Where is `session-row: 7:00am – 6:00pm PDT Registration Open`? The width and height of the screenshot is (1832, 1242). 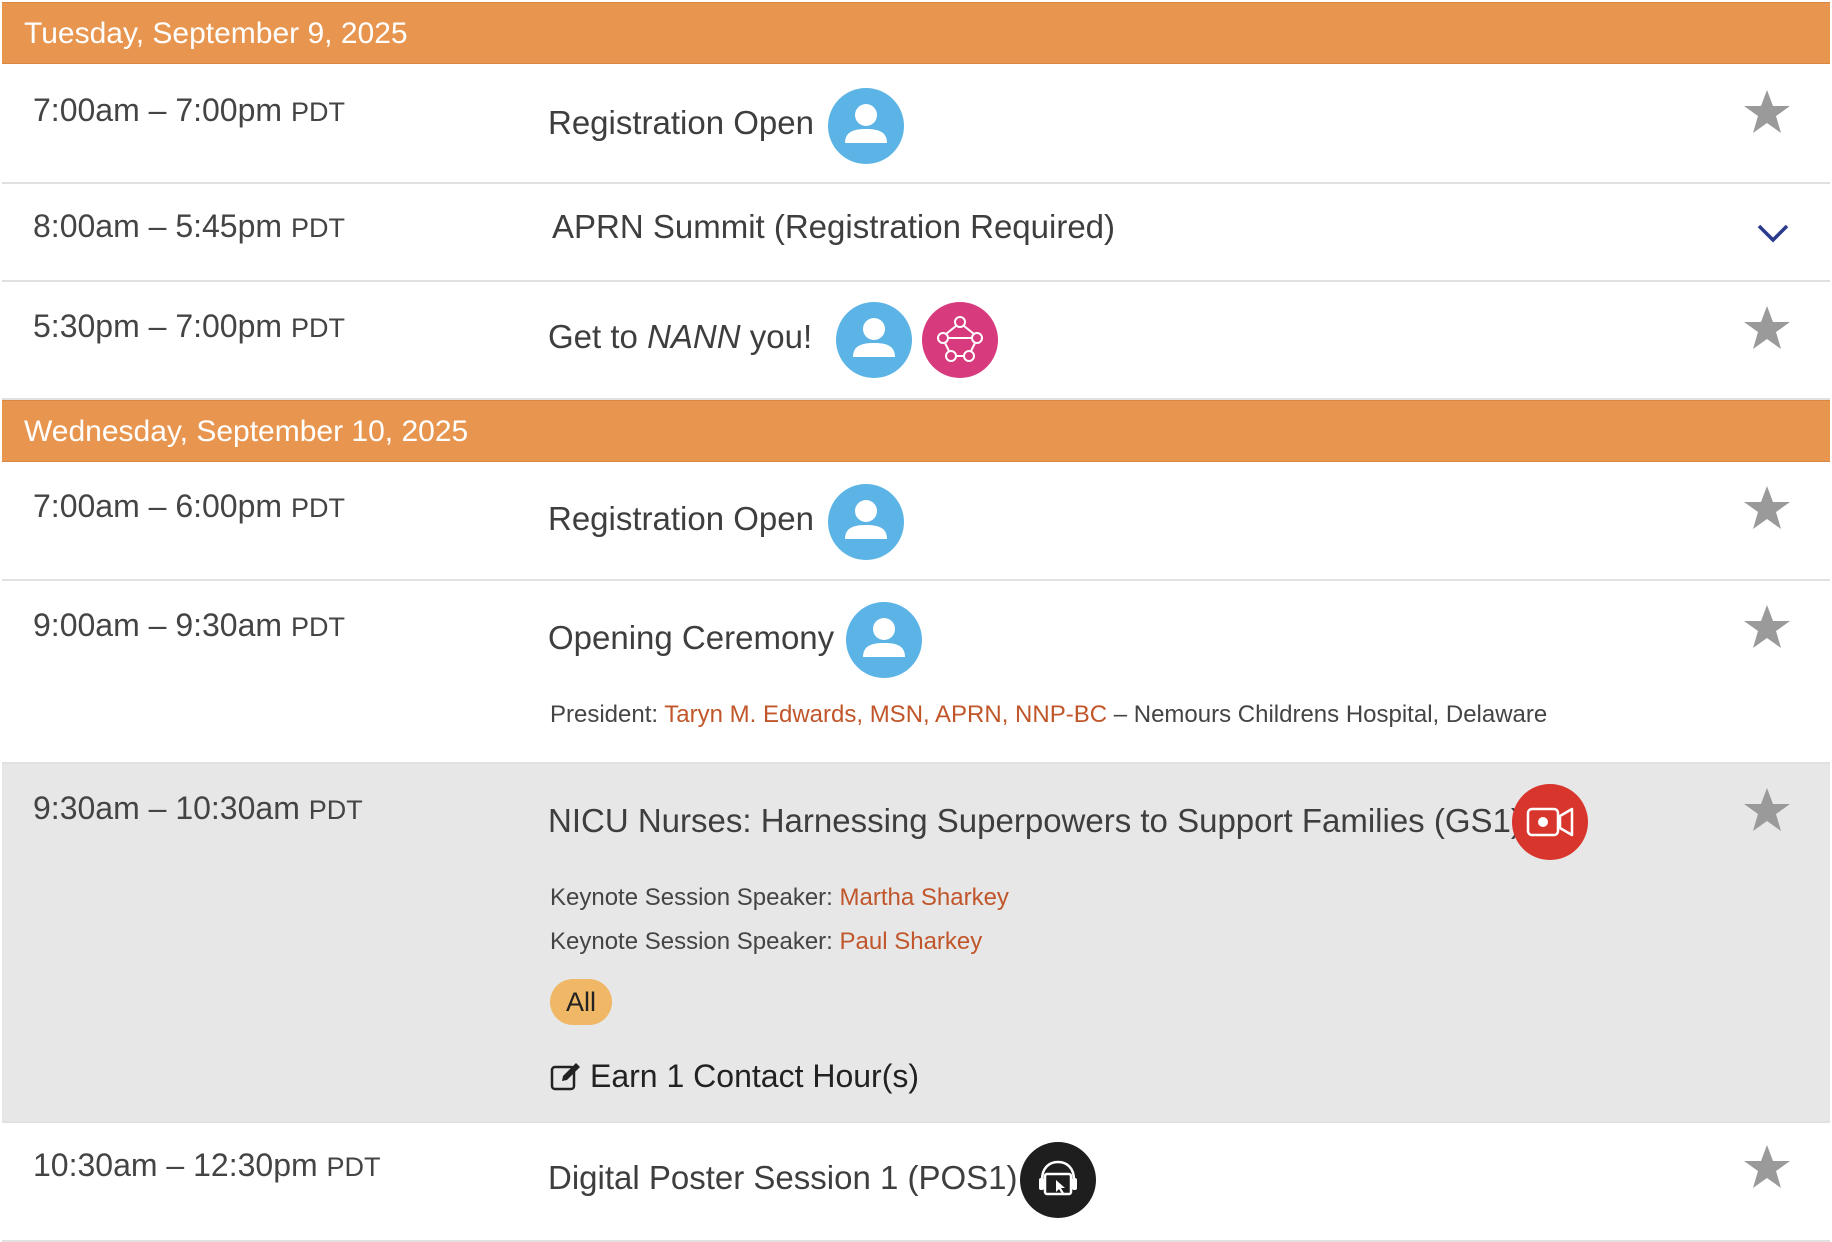
session-row: 7:00am – 6:00pm PDT Registration Open is located at coordinates (916, 521).